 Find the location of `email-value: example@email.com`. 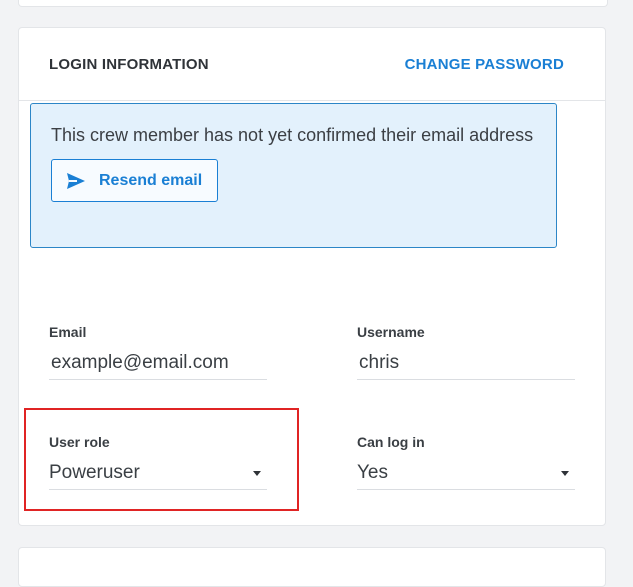

email-value: example@email.com is located at coordinates (140, 362).